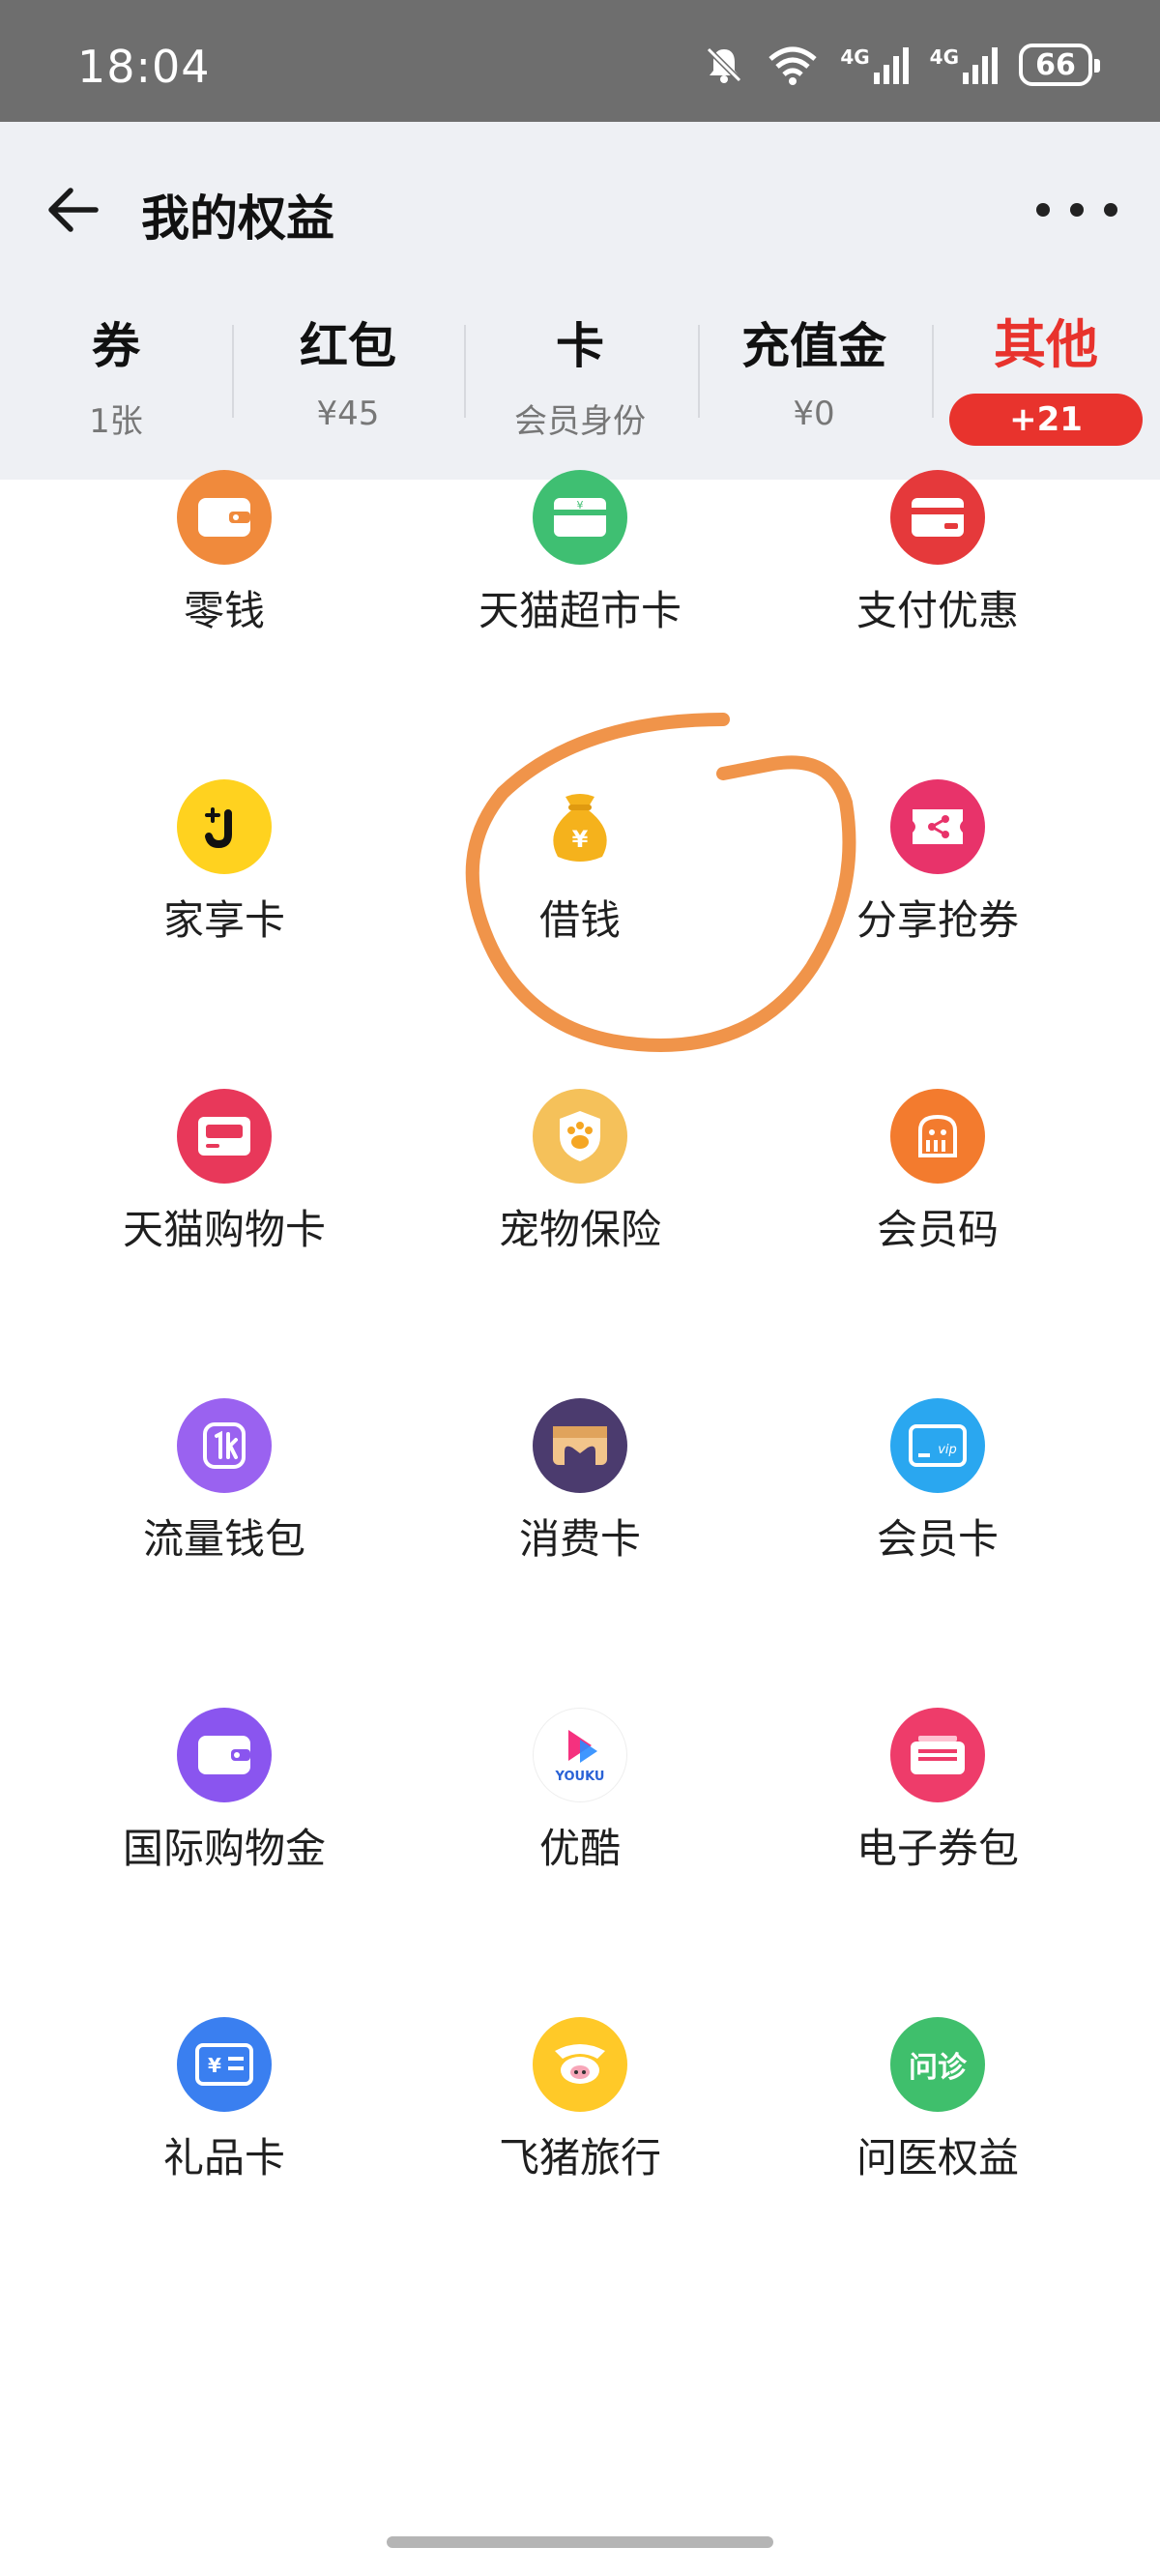  I want to click on tab-red-packets: 红包 ¥45, so click(348, 367).